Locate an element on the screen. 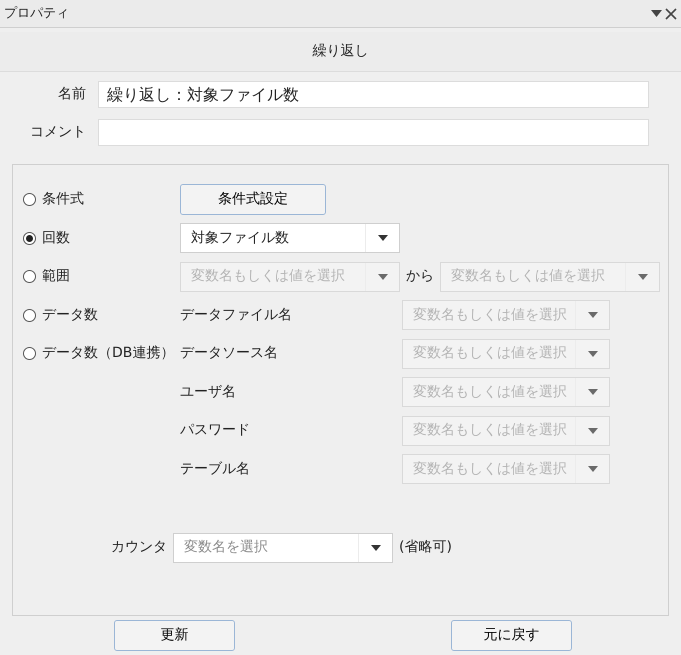  panel-title: プロパティ is located at coordinates (36, 13).